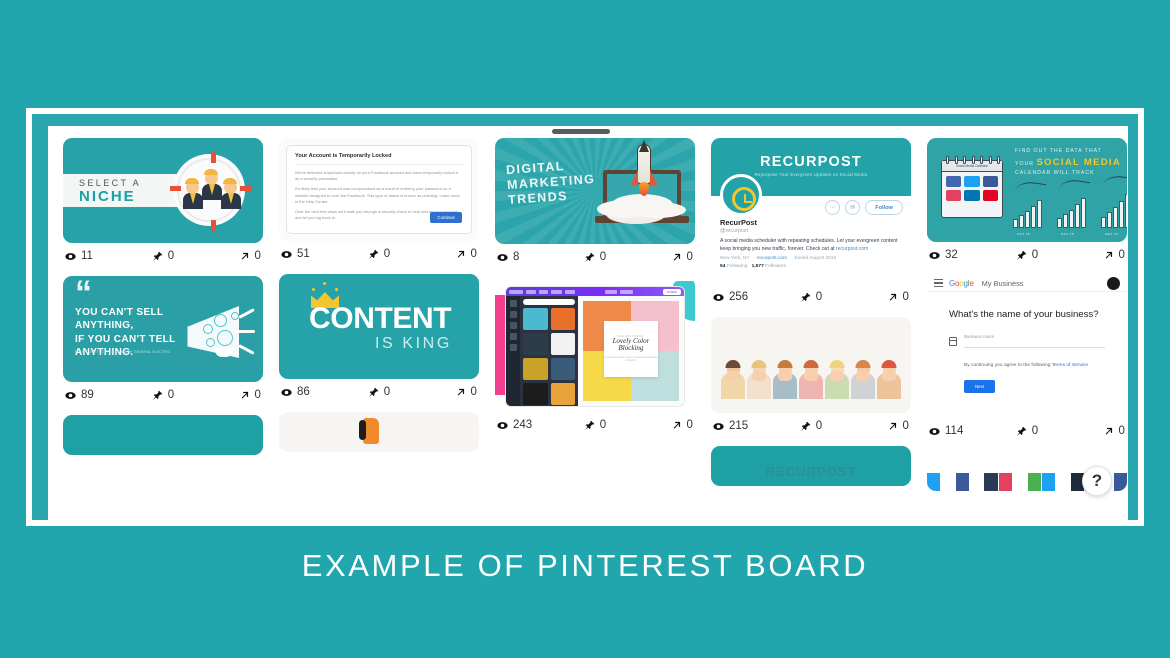 The image size is (1170, 658). I want to click on impressions-stat: 86, so click(313, 392).